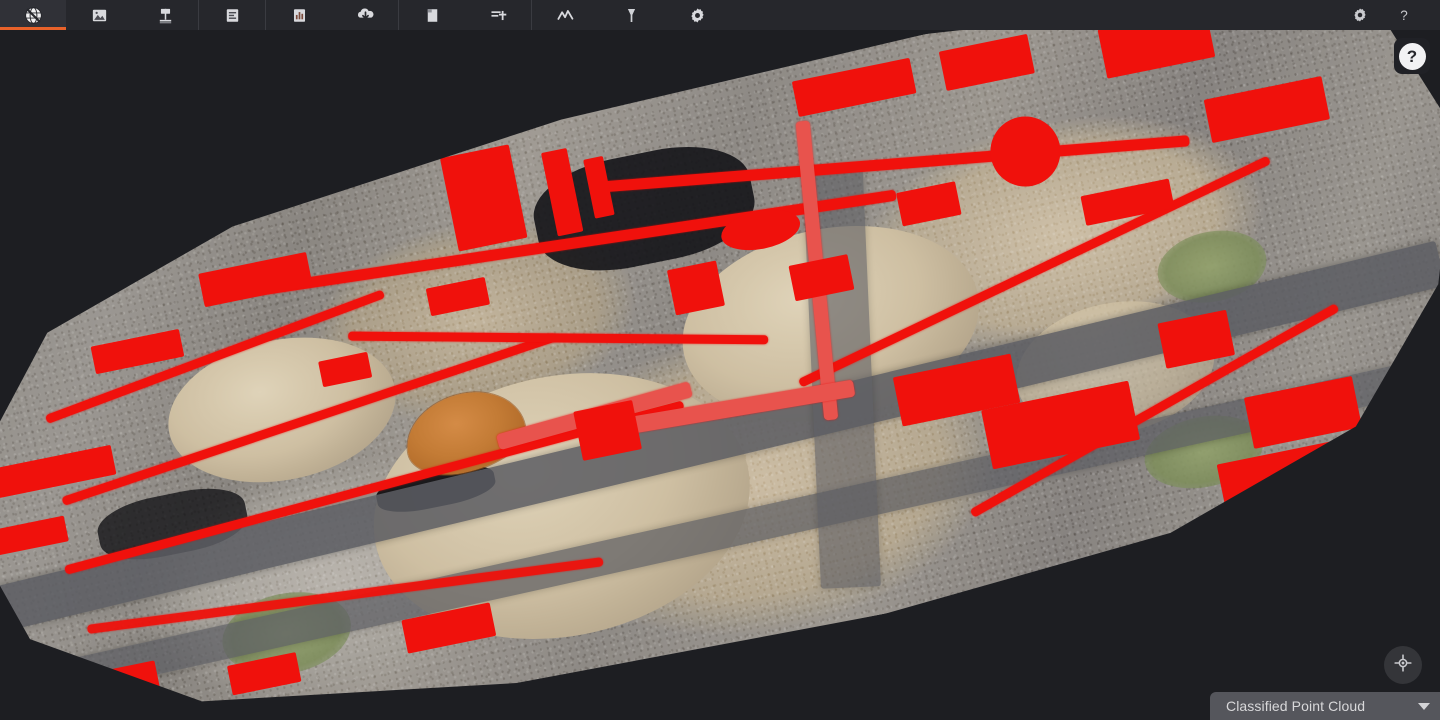  I want to click on toolbar-item-report, so click(232, 15).